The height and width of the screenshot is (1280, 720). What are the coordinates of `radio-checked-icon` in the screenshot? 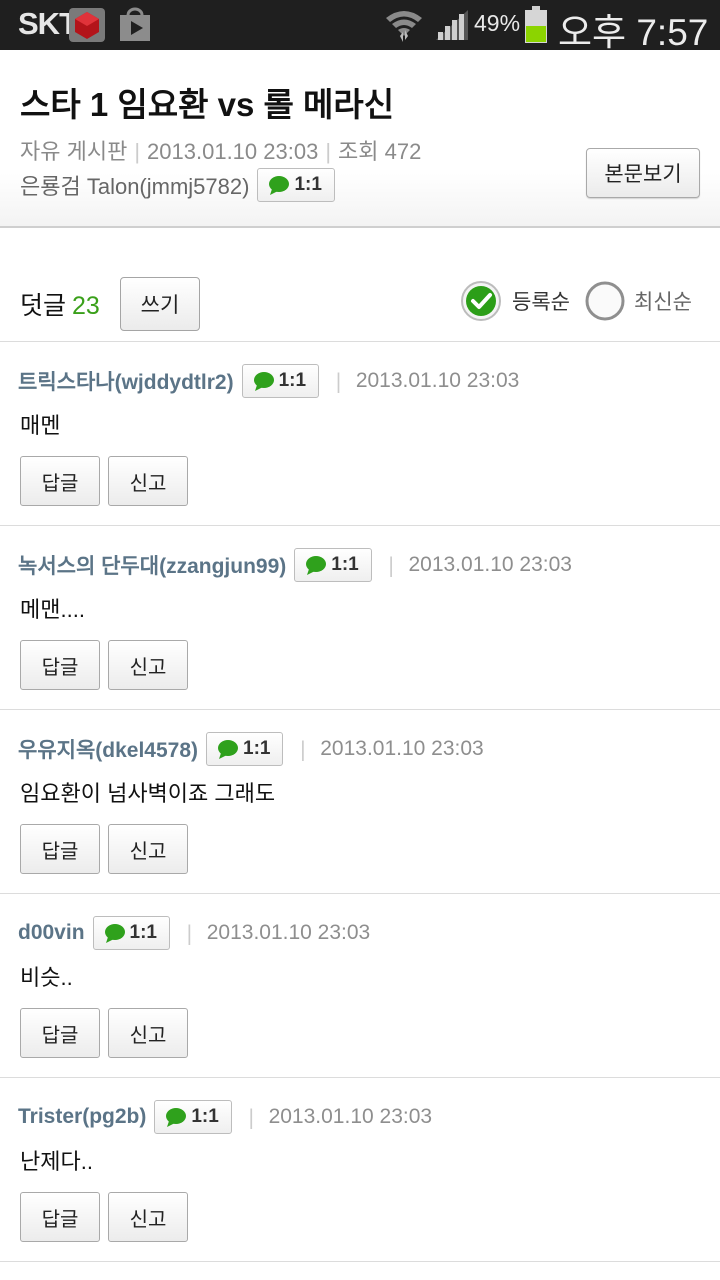 It's located at (481, 301).